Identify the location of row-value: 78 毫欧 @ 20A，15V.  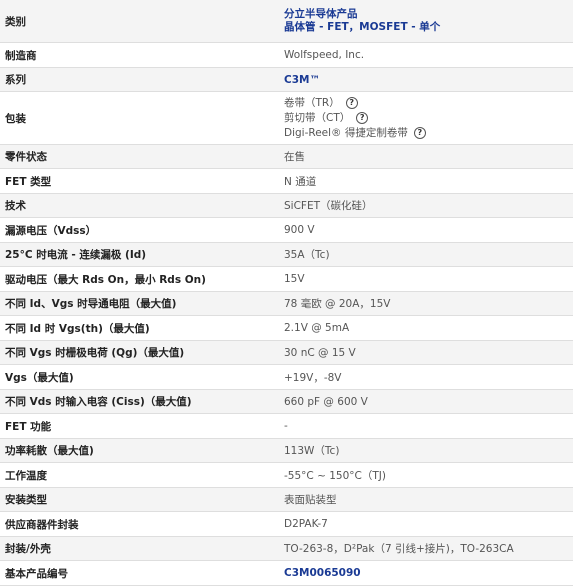
(337, 304).